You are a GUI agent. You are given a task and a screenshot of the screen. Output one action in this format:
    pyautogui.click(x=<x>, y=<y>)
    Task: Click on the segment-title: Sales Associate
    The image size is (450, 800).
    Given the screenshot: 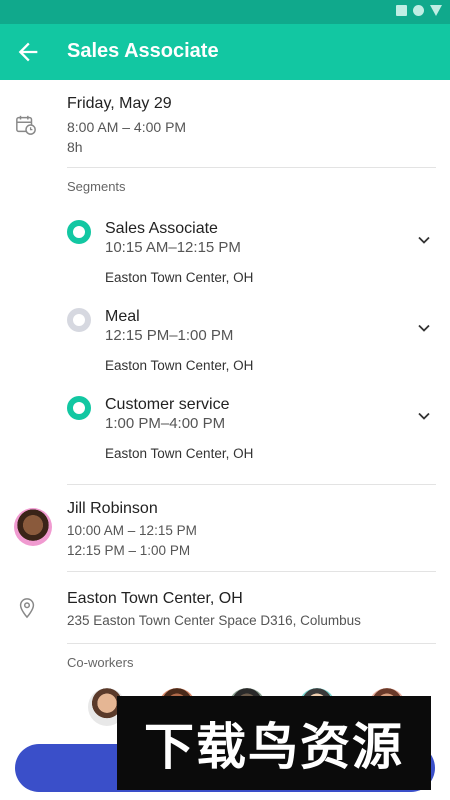 What is the action you would take?
    pyautogui.click(x=161, y=228)
    